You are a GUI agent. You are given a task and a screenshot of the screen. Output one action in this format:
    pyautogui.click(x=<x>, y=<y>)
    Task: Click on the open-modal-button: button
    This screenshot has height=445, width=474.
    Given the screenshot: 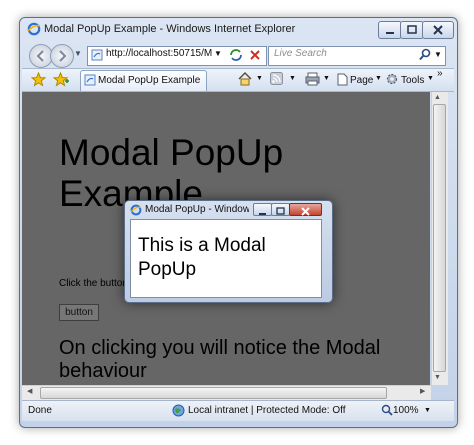 What is the action you would take?
    pyautogui.click(x=79, y=312)
    